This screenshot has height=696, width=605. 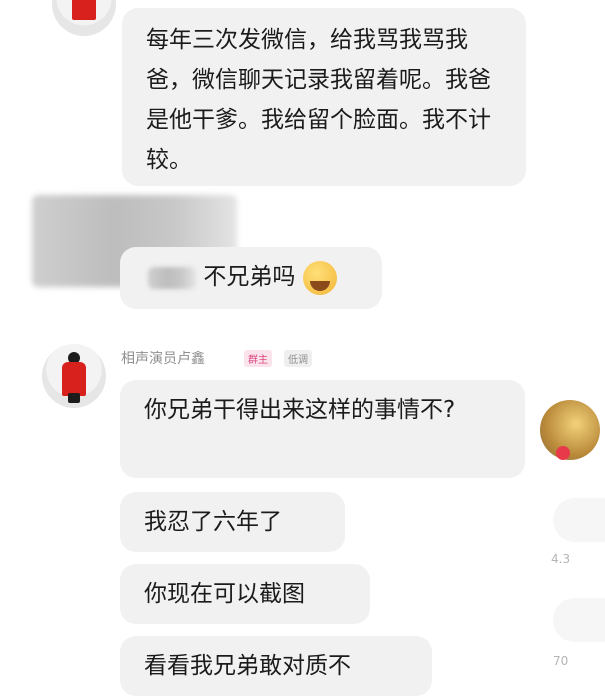 I want to click on message-bubble: 我忍了六年了, so click(x=232, y=522).